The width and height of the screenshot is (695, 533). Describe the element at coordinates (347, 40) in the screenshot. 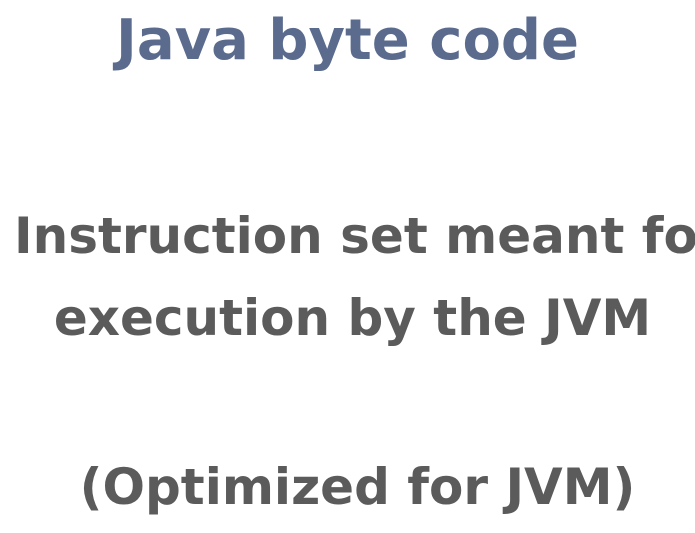

I see `slide-title: Java byte code` at that location.